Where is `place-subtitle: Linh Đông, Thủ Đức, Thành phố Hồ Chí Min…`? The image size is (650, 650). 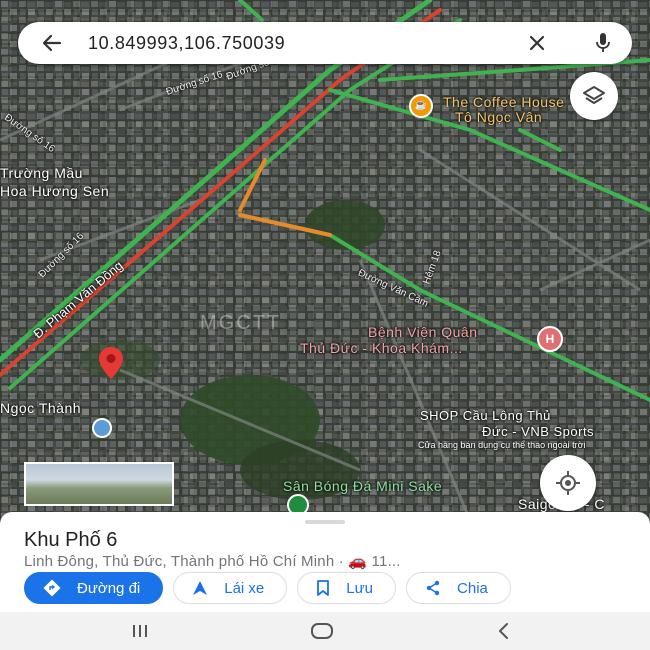
place-subtitle: Linh Đông, Thủ Đức, Thành phố Hồ Chí Min… is located at coordinates (212, 561).